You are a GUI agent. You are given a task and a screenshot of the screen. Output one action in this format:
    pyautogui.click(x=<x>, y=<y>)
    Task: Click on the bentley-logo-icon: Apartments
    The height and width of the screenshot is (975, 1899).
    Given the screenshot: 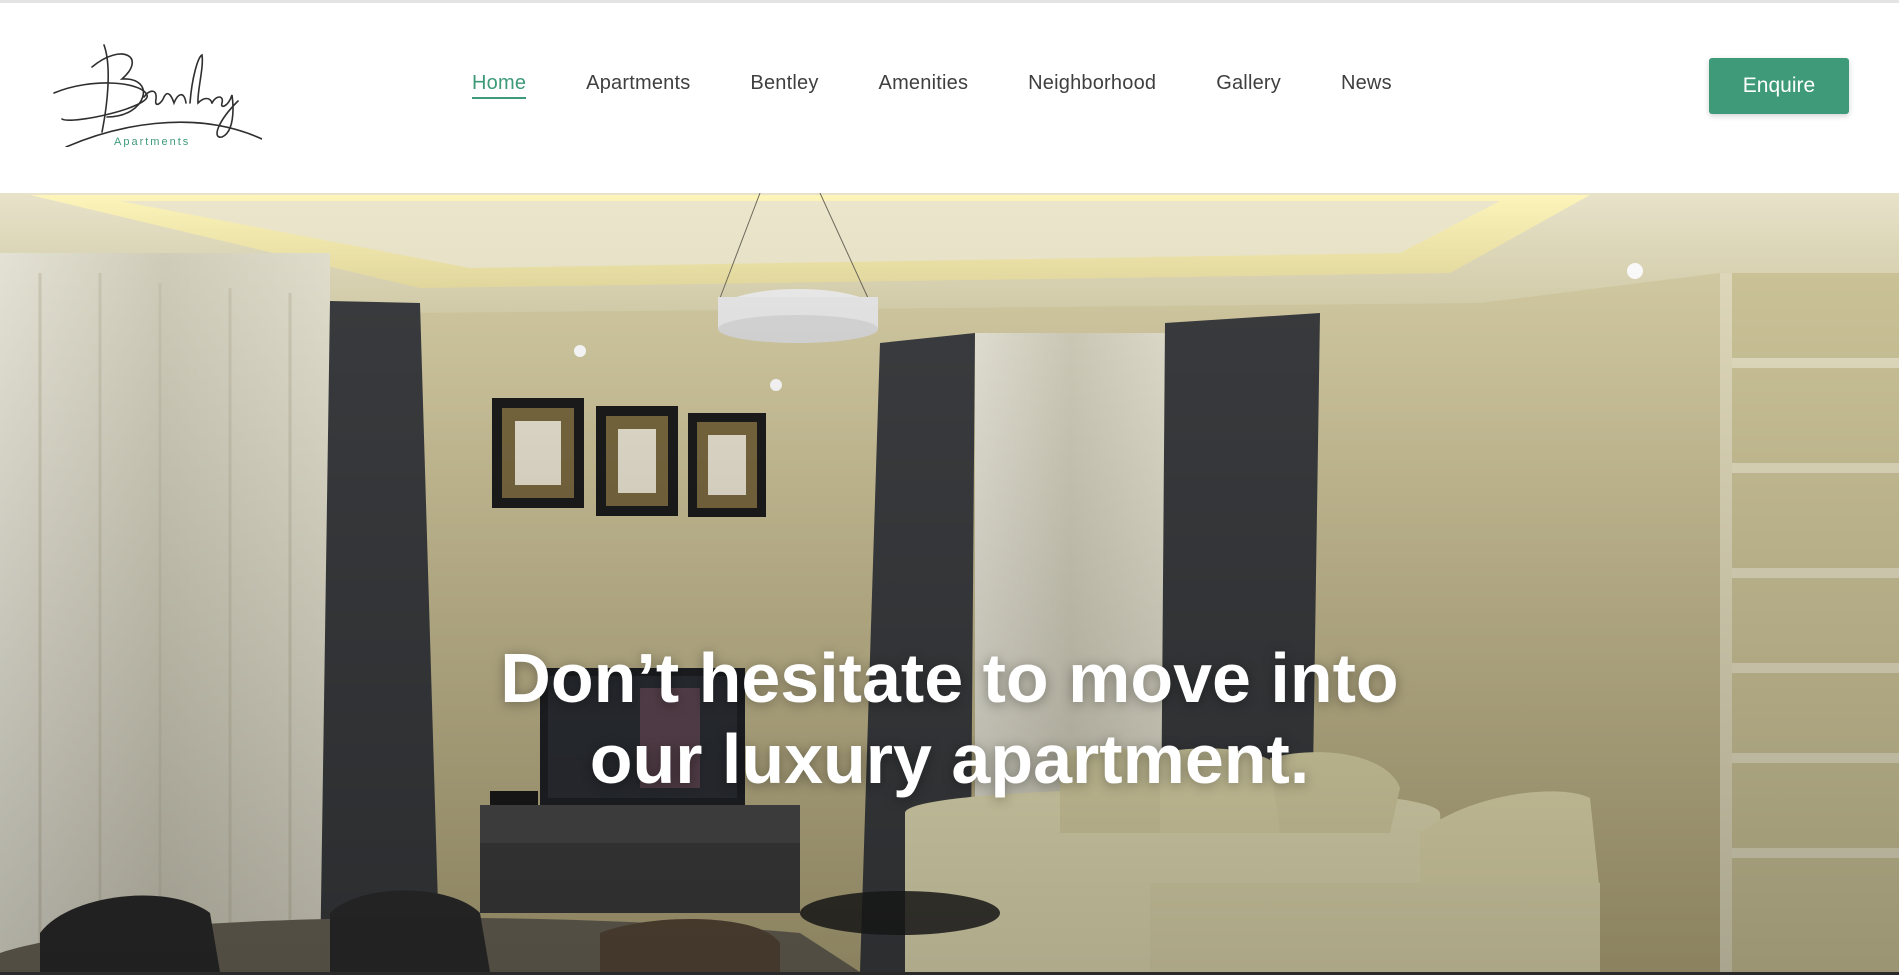 What is the action you would take?
    pyautogui.click(x=157, y=95)
    